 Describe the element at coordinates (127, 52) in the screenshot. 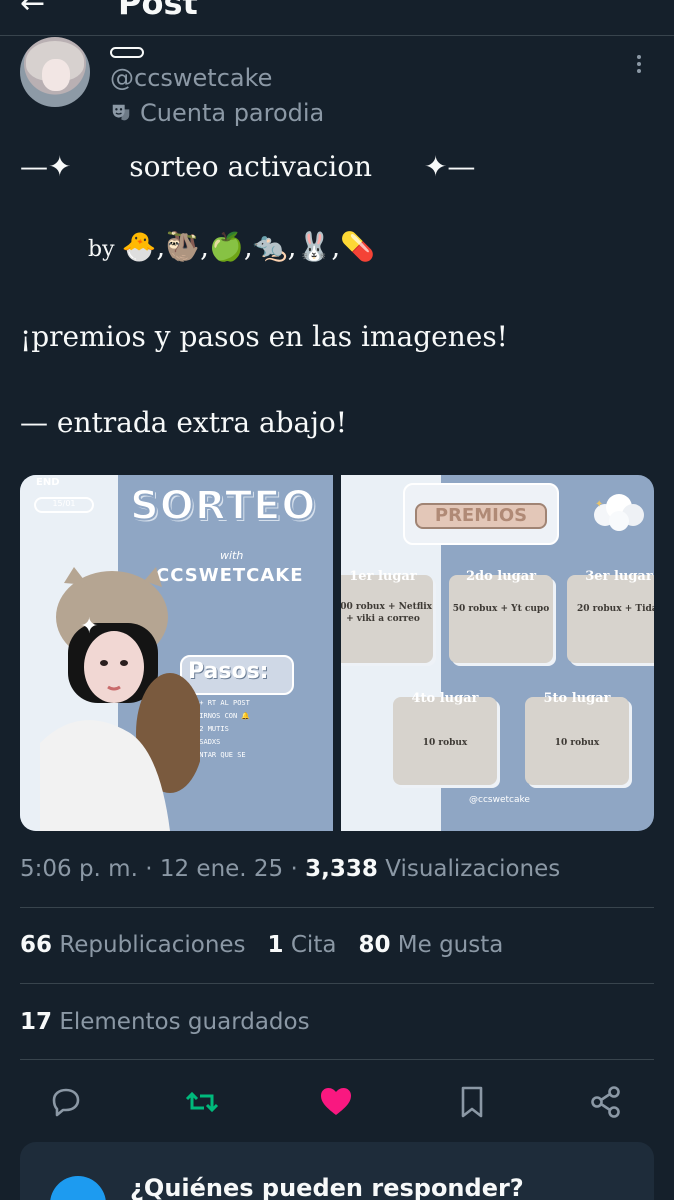

I see `pill-badge-icon` at that location.